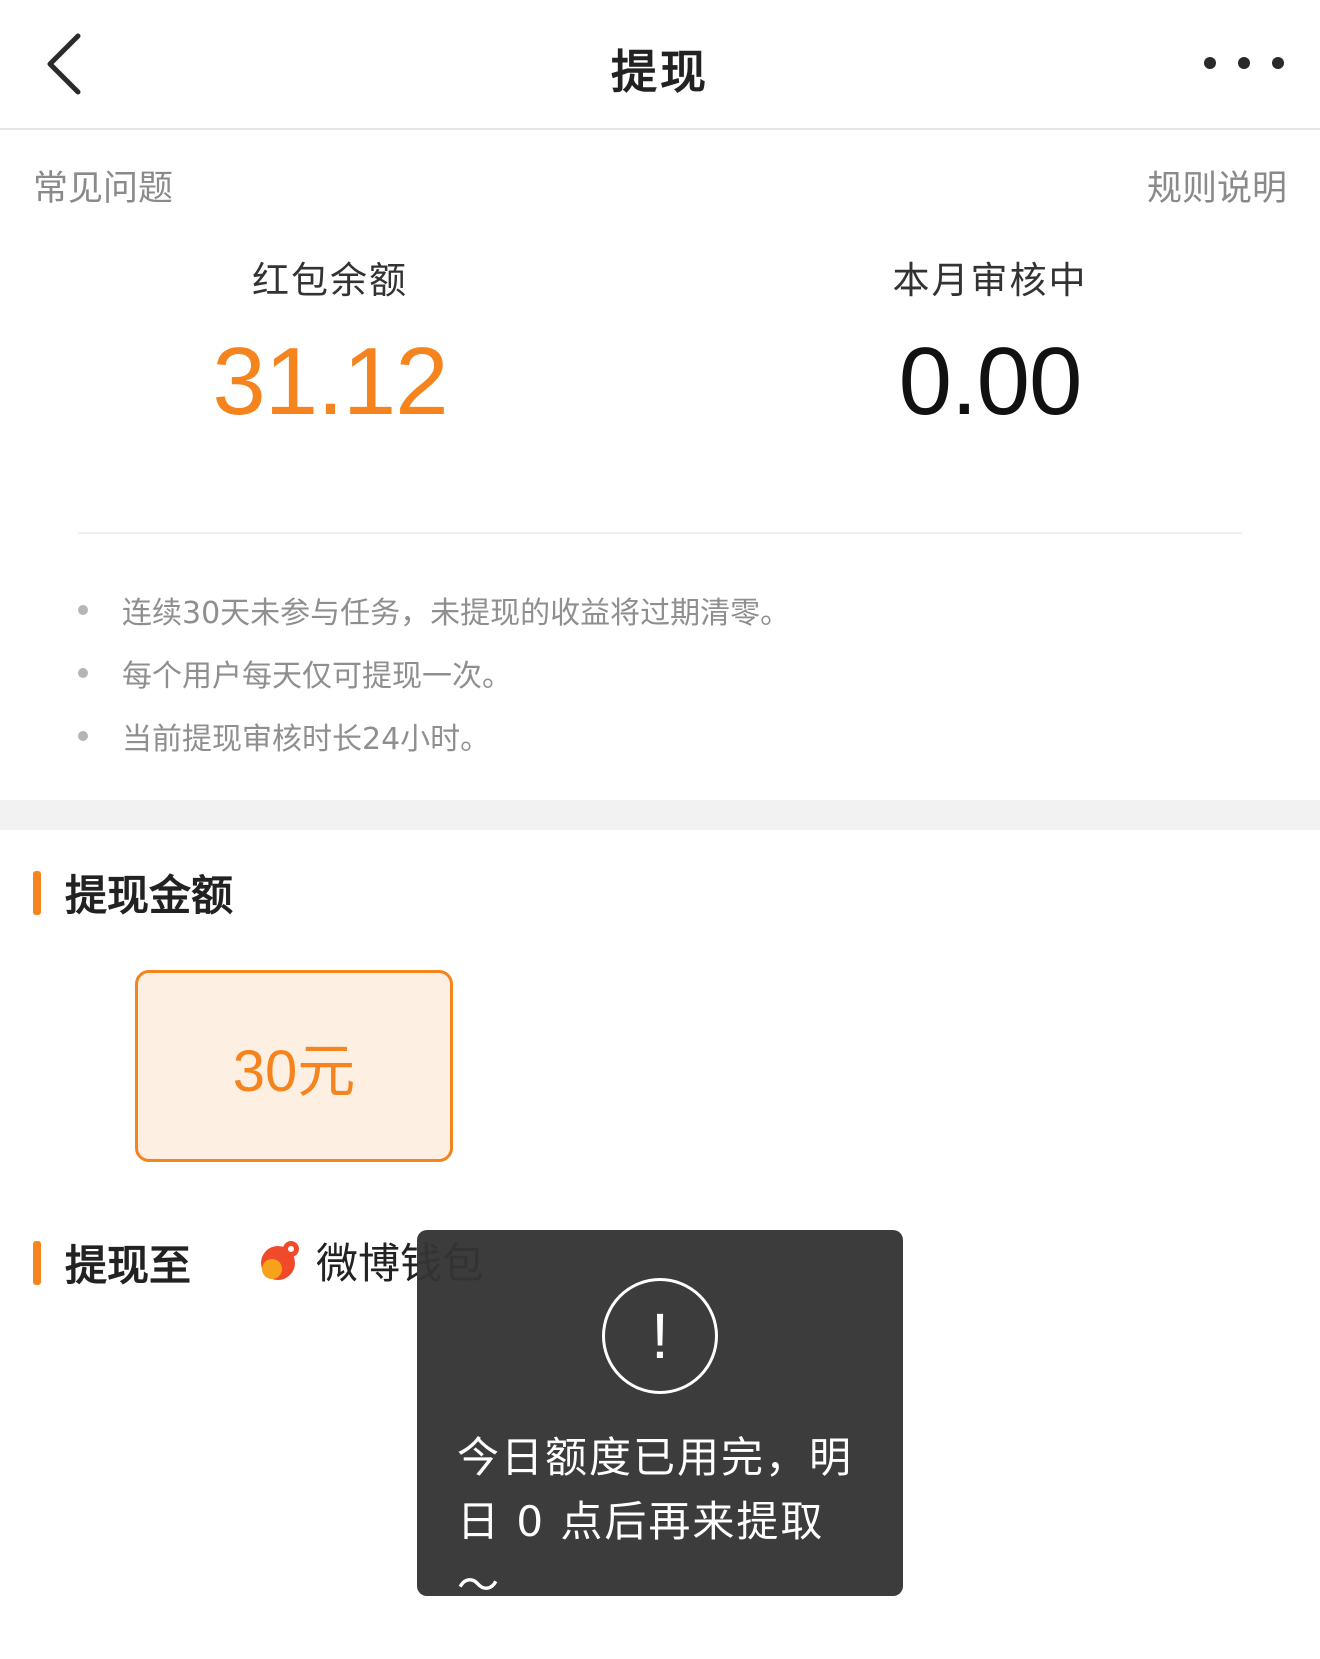  What do you see at coordinates (456, 613) in the screenshot?
I see `note-text: 连续30天未参与任务，未提现的收益将过期清零。` at bounding box center [456, 613].